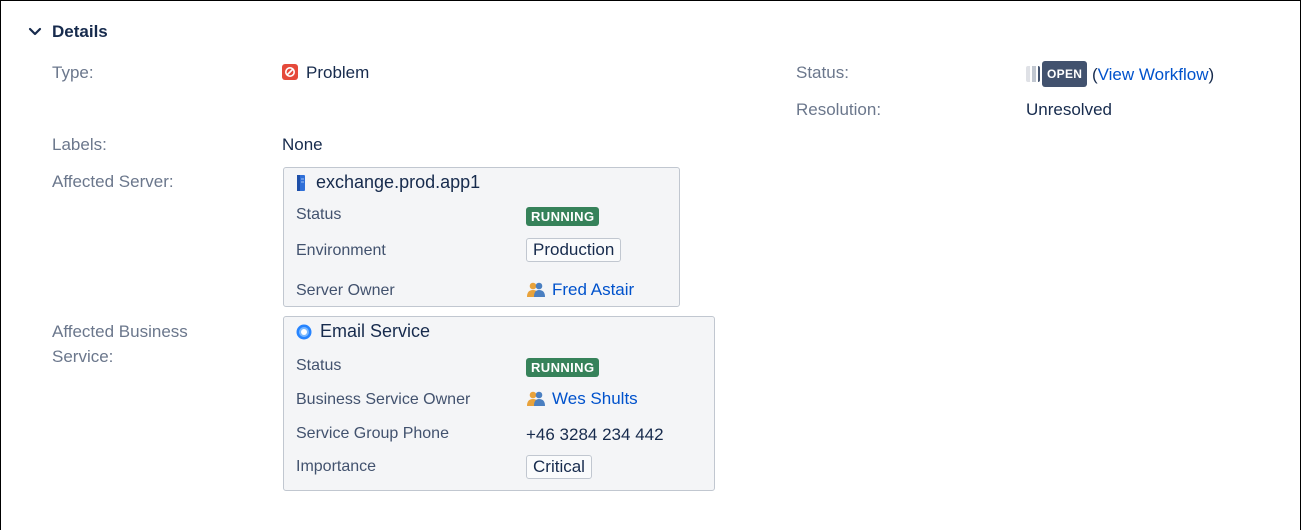 The width and height of the screenshot is (1303, 530). What do you see at coordinates (1069, 109) in the screenshot?
I see `resolution-value: Unresolved` at bounding box center [1069, 109].